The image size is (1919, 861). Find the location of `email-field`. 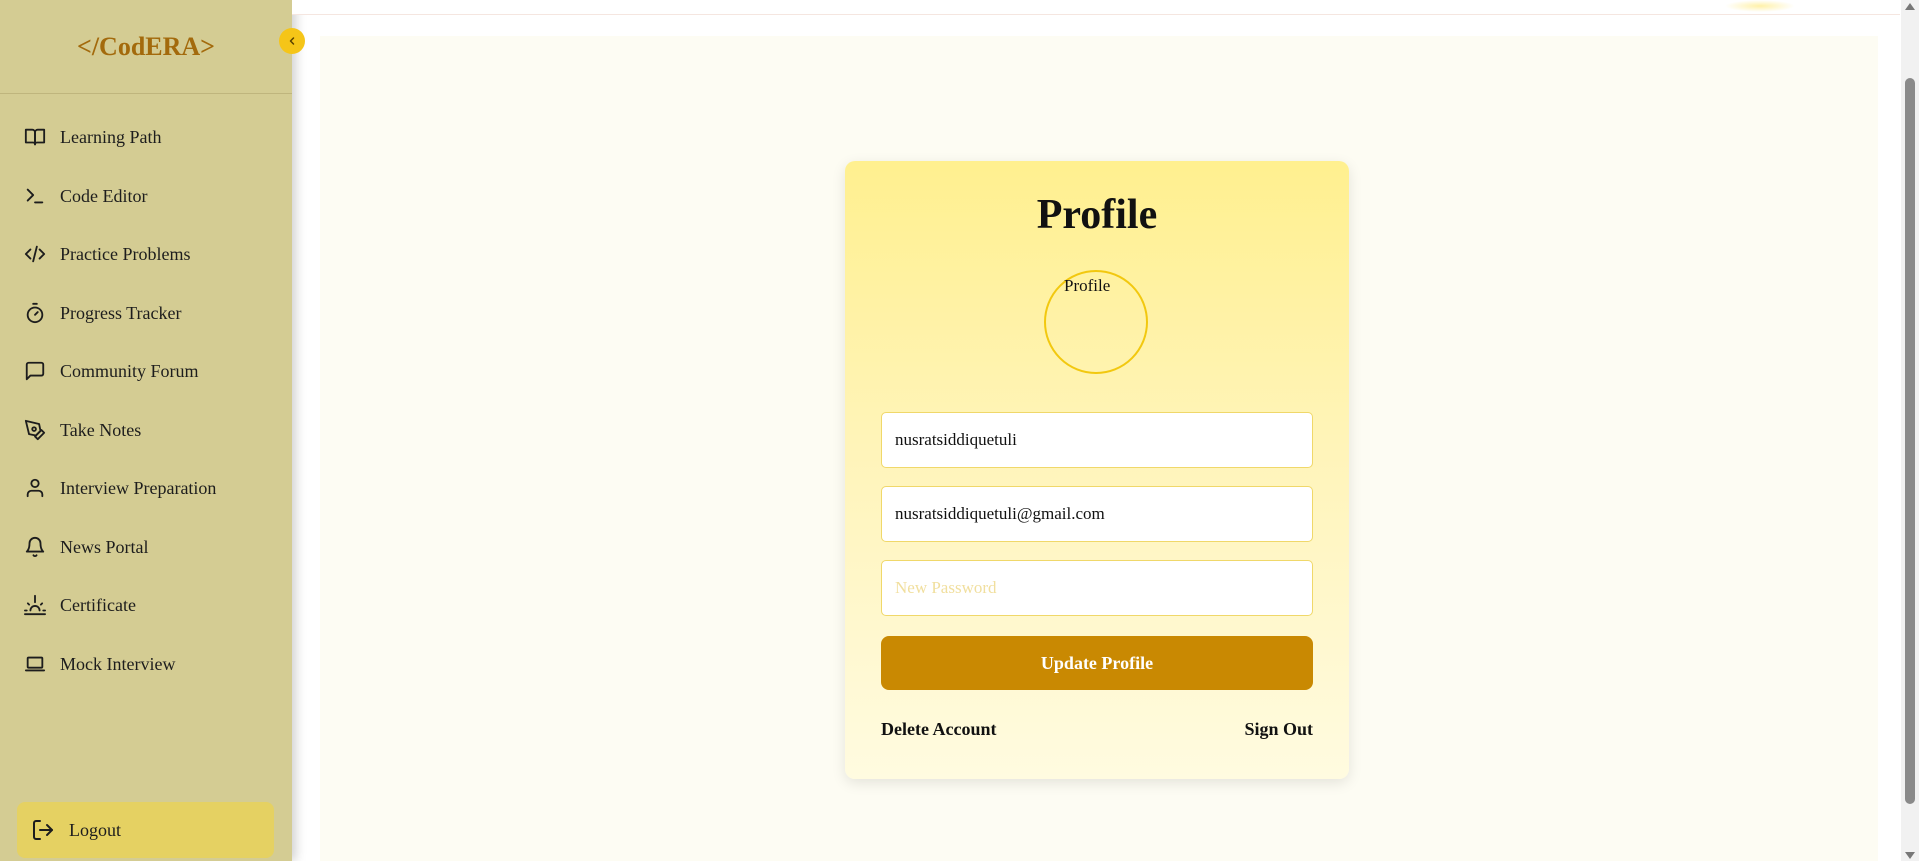

email-field is located at coordinates (1097, 514).